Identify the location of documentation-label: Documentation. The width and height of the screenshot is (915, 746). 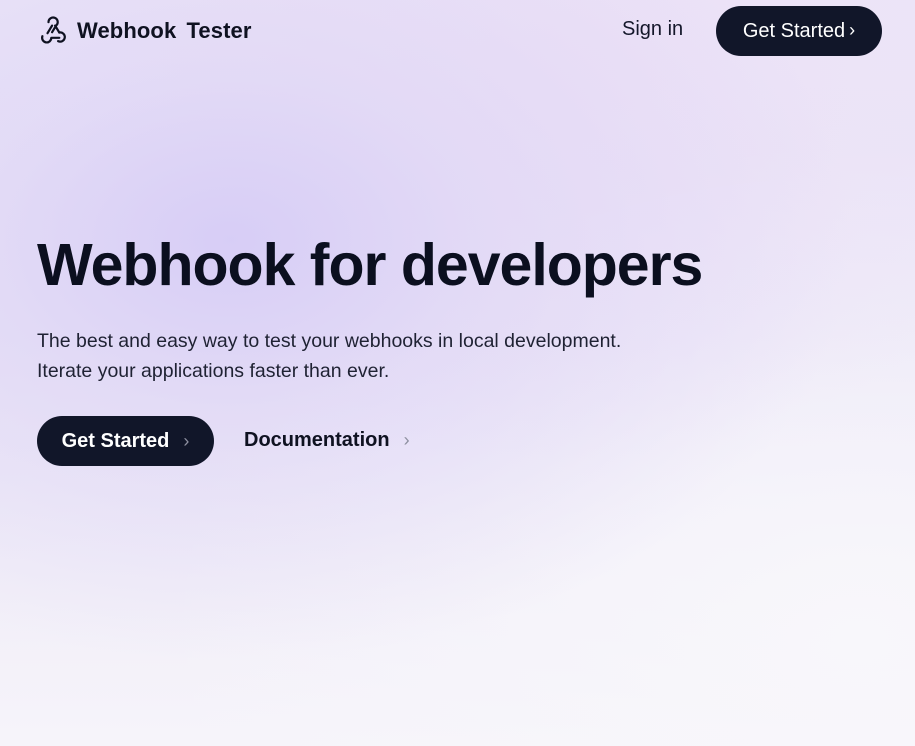
(317, 440).